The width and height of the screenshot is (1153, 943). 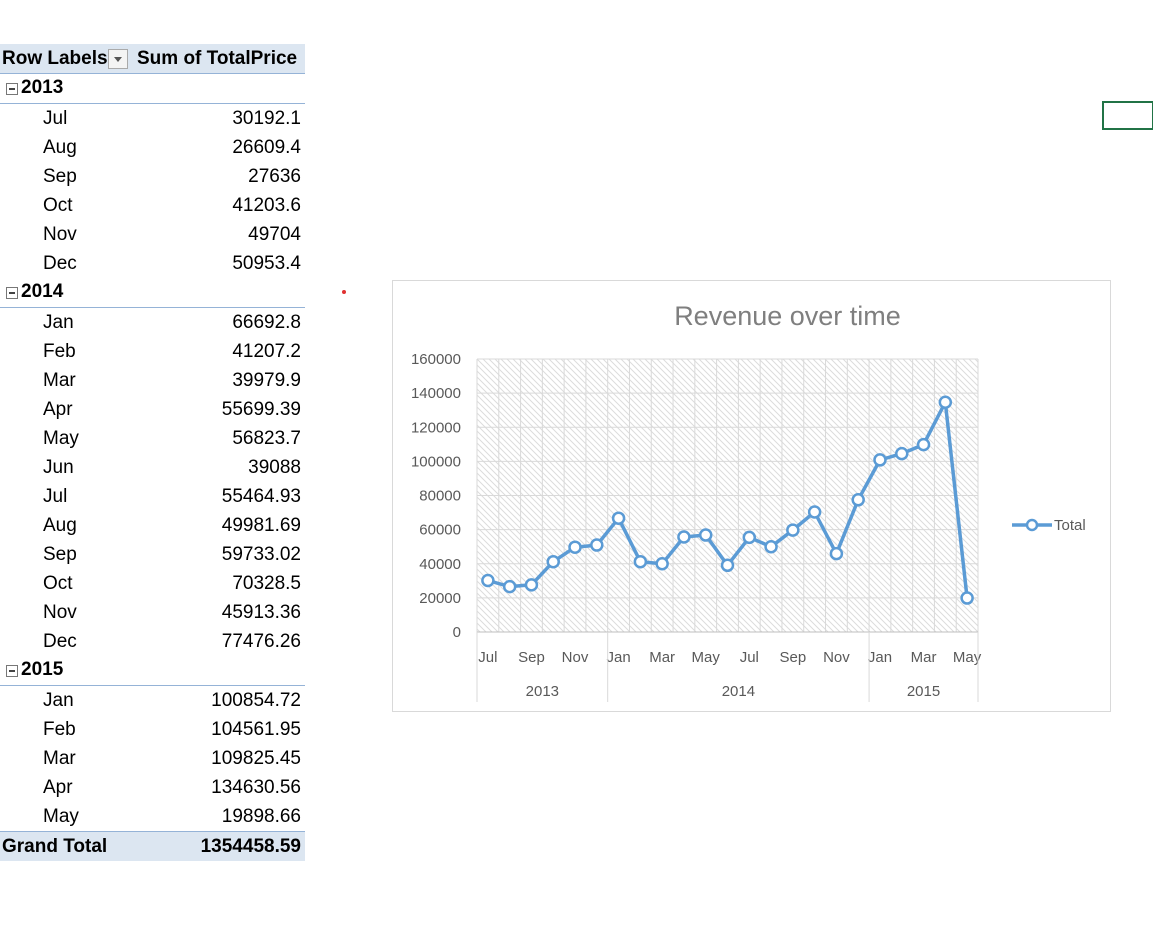 What do you see at coordinates (261, 496) in the screenshot?
I see `month-value: 55464.93` at bounding box center [261, 496].